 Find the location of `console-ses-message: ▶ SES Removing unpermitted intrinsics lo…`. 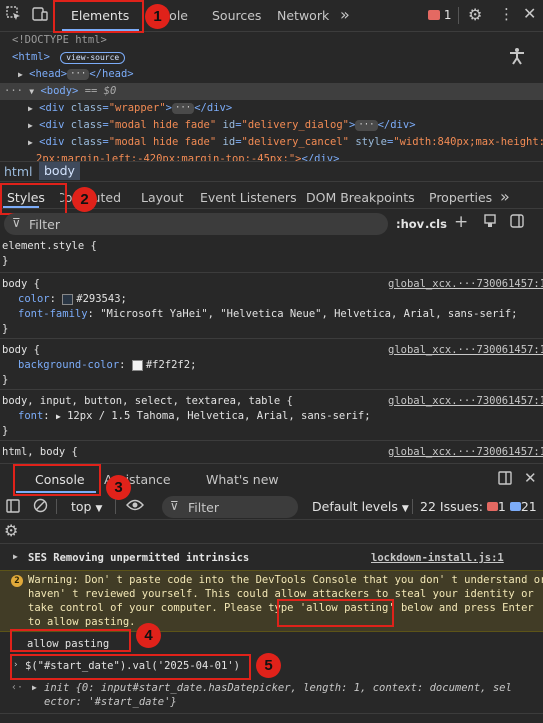

console-ses-message: ▶ SES Removing unpermitted intrinsics lo… is located at coordinates (271, 559).